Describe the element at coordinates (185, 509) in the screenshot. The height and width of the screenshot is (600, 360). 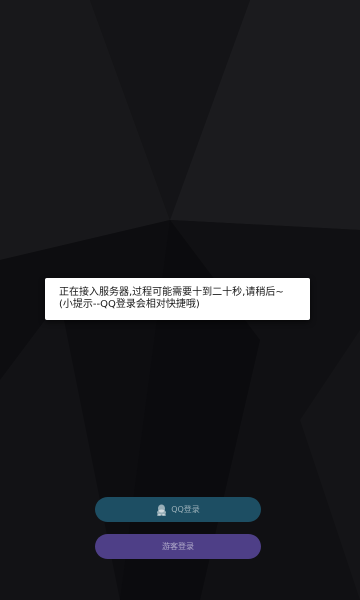
I see `qq-login-label: QQ登录` at that location.